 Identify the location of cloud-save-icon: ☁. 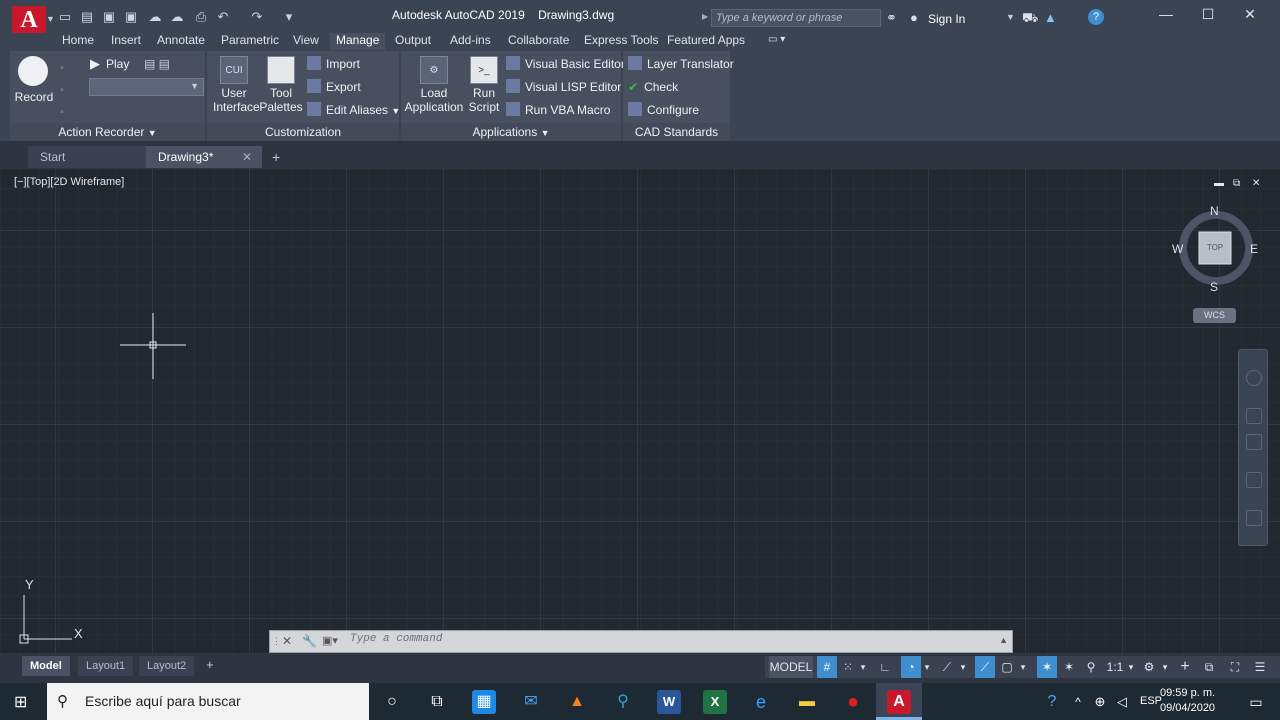
(177, 17).